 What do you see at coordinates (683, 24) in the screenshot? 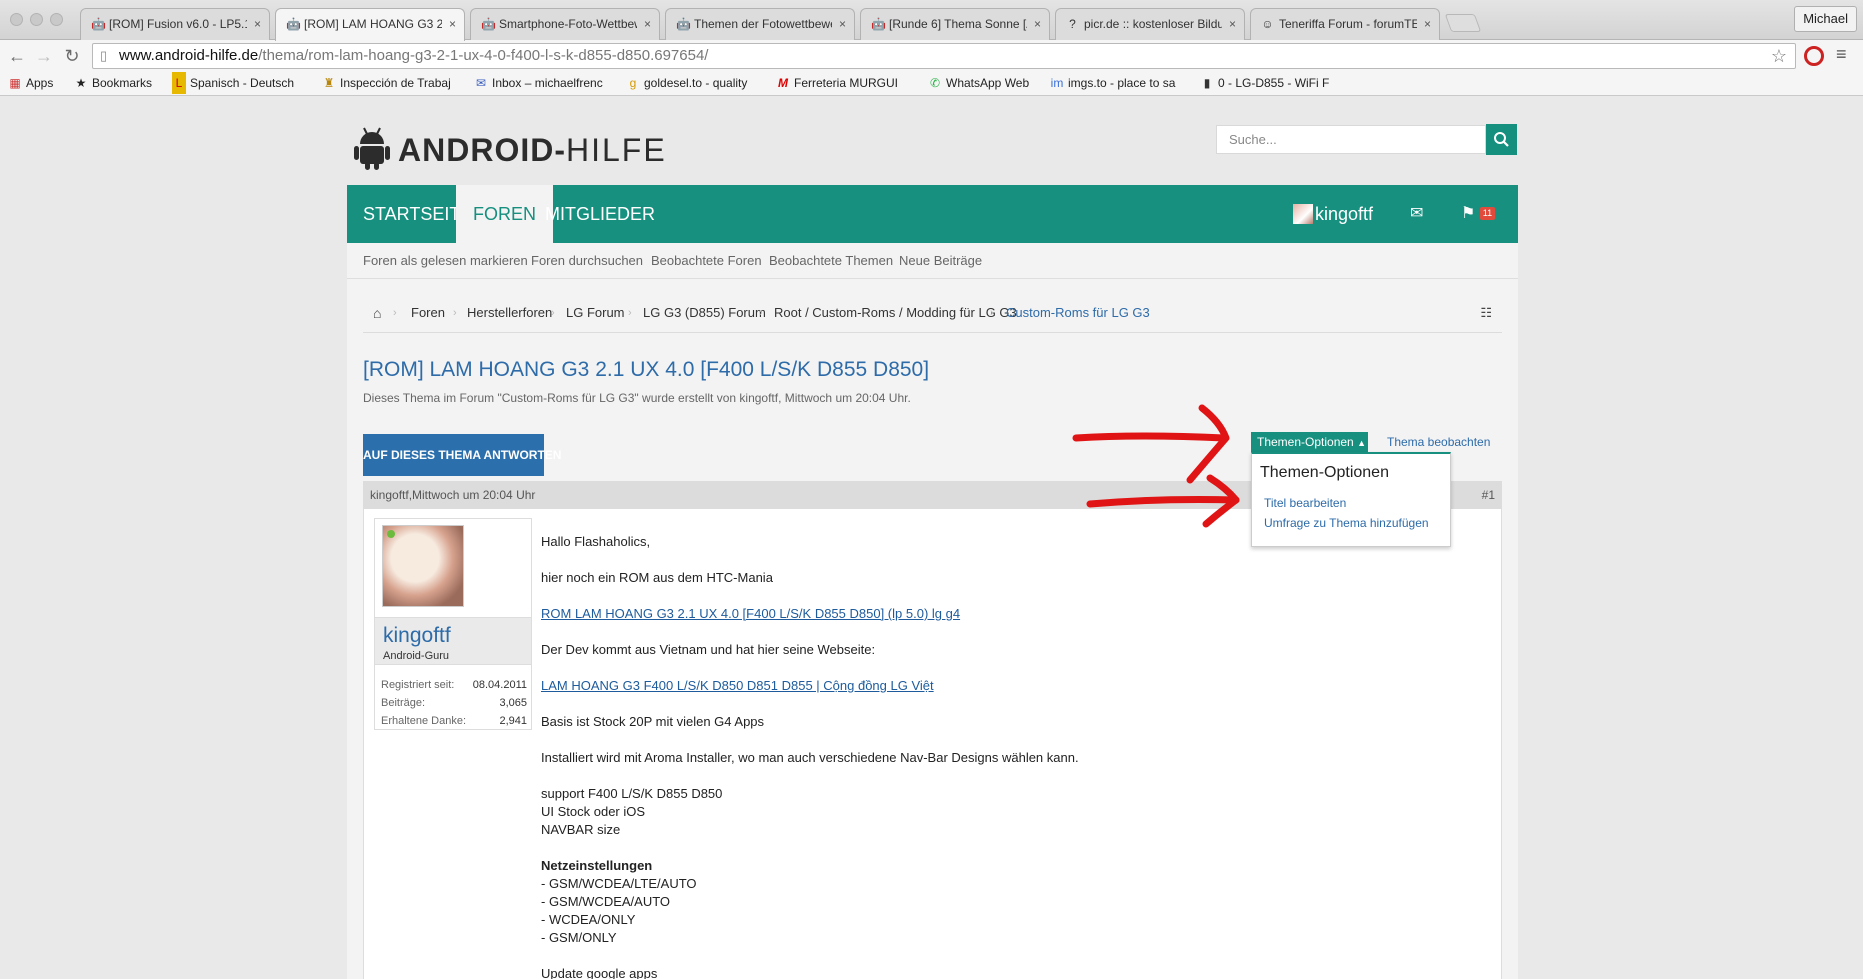
I see `android-favicon-icon: 🤖` at bounding box center [683, 24].